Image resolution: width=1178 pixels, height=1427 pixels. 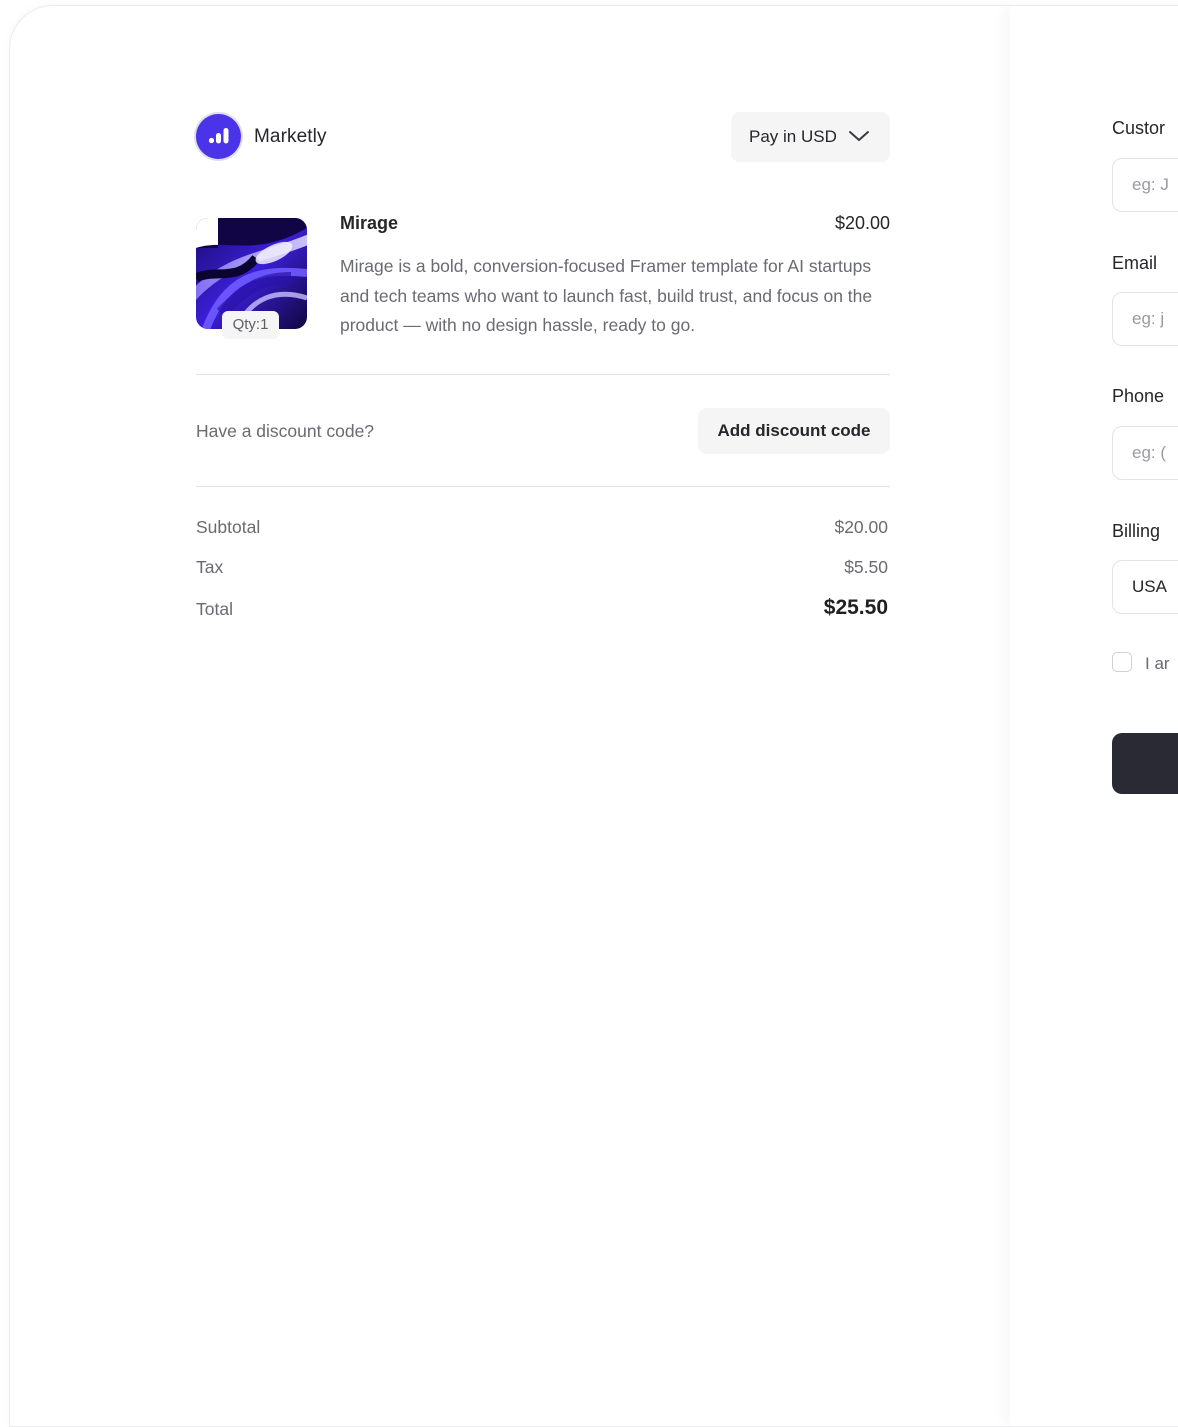 I want to click on brand: Marketly, so click(x=261, y=136).